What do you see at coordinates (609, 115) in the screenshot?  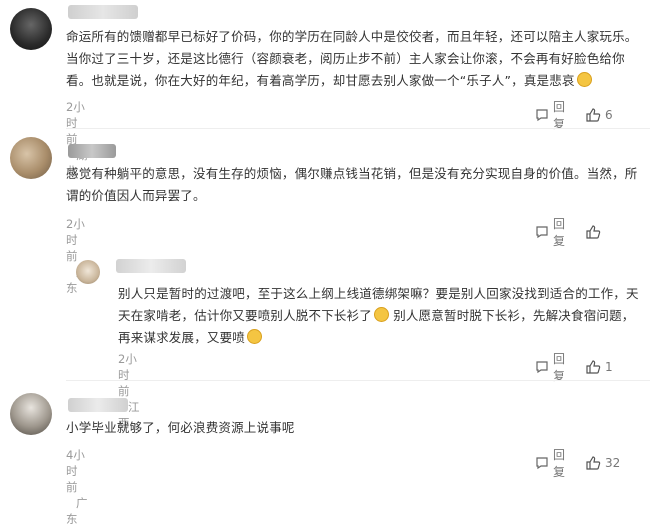 I see `like-count: 6` at bounding box center [609, 115].